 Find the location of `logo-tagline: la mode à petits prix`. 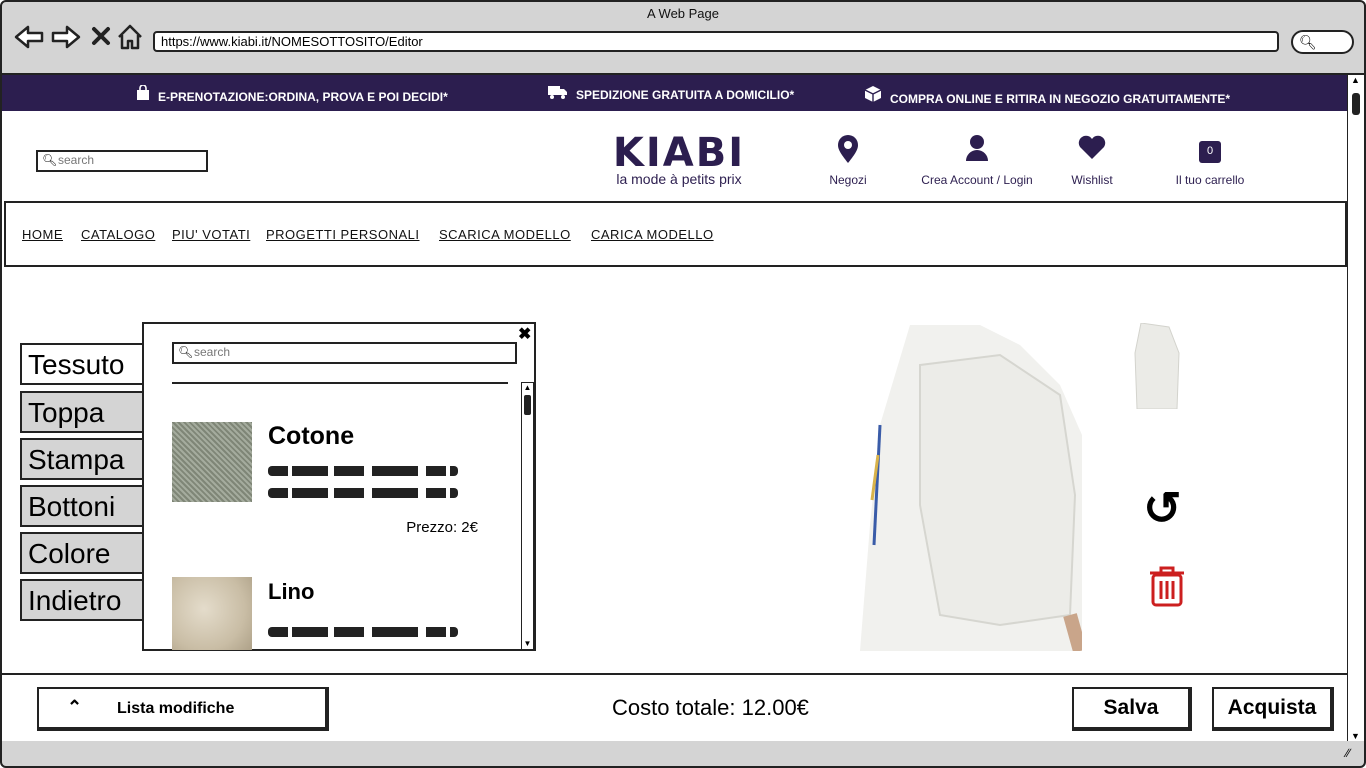

logo-tagline: la mode à petits prix is located at coordinates (679, 179).